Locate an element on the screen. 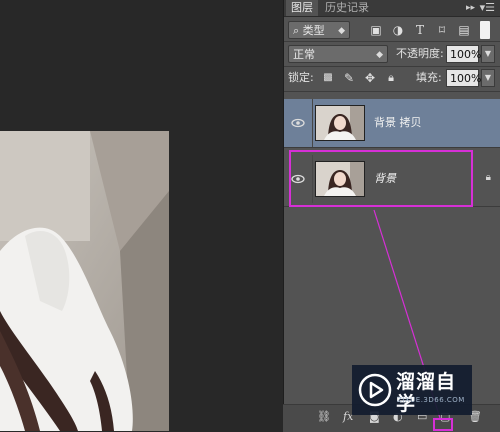 The width and height of the screenshot is (500, 432). lock-all-icon: 🔒︎ is located at coordinates (391, 78).